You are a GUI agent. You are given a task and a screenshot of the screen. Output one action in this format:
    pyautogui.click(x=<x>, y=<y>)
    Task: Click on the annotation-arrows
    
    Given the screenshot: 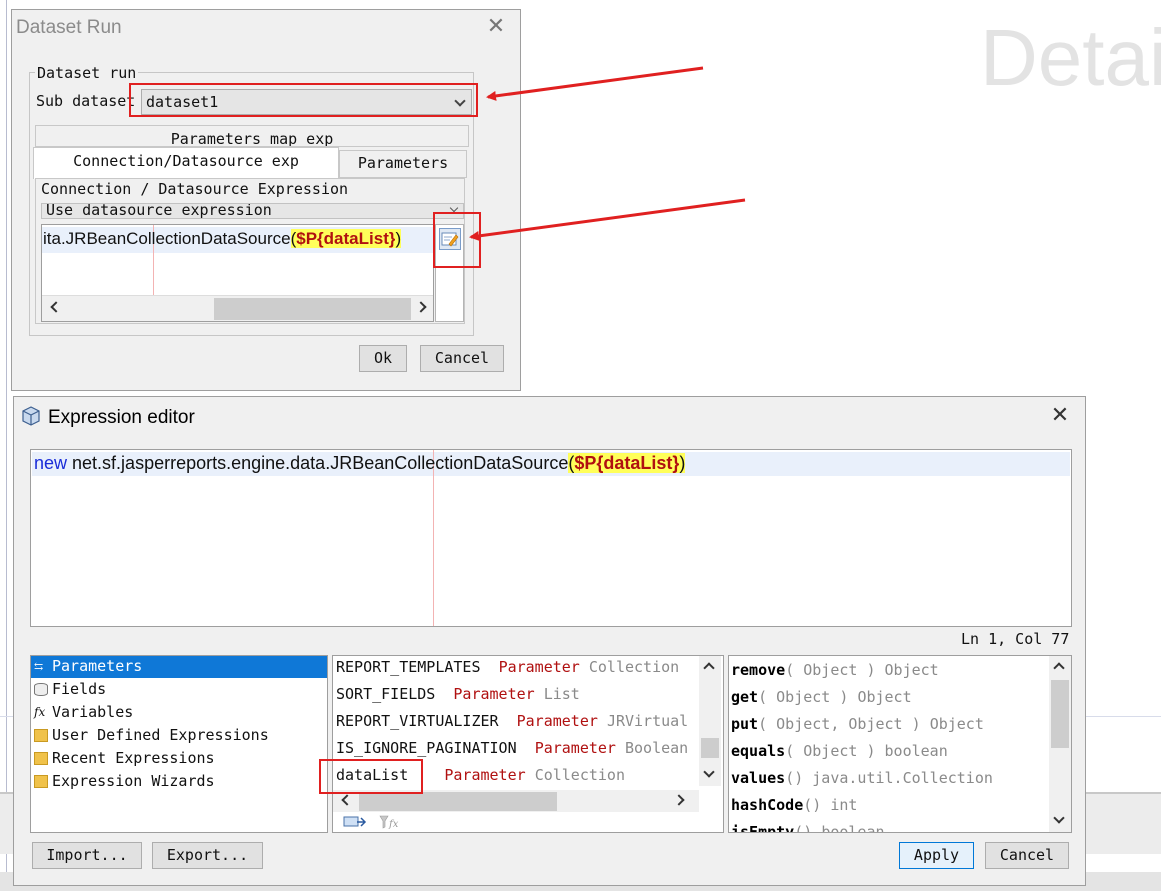 What is the action you would take?
    pyautogui.click(x=607, y=153)
    